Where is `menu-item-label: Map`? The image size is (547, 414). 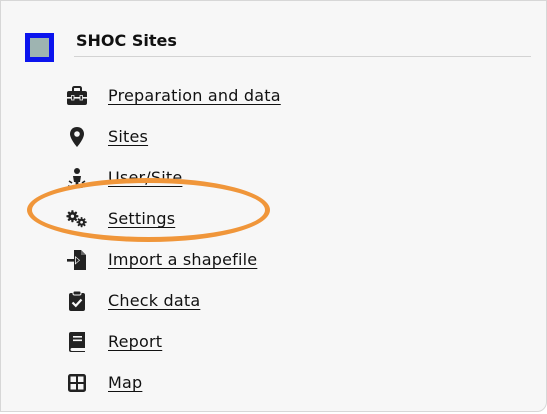 menu-item-label: Map is located at coordinates (125, 382).